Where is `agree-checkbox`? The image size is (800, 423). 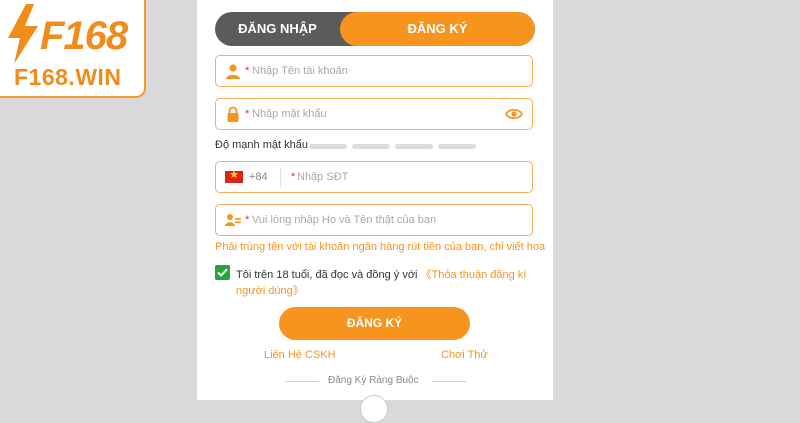 agree-checkbox is located at coordinates (222, 272).